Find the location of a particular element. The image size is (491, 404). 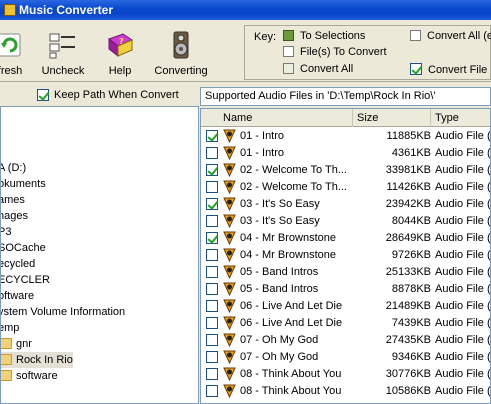

tree-item-recycled: ecycled is located at coordinates (18, 264).